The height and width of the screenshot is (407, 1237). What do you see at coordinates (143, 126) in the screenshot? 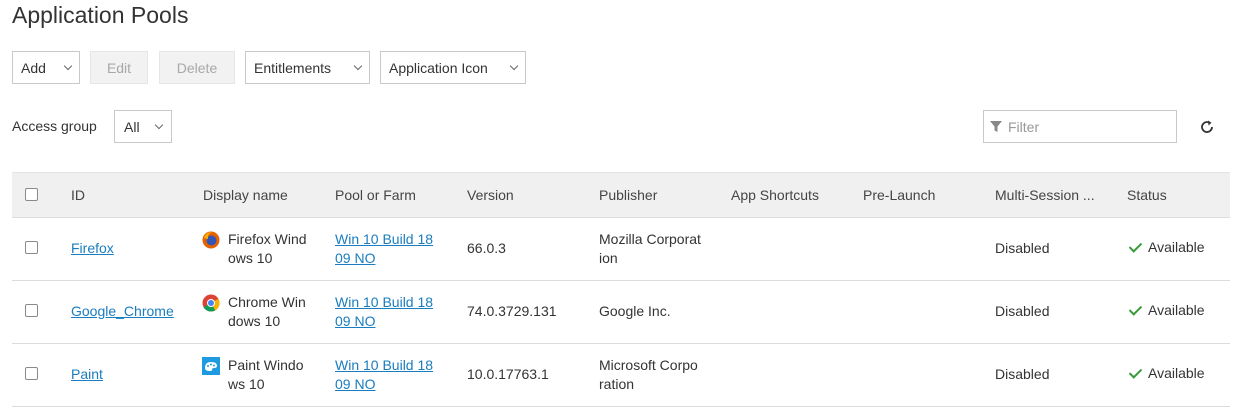
I see `access-group-select: All` at bounding box center [143, 126].